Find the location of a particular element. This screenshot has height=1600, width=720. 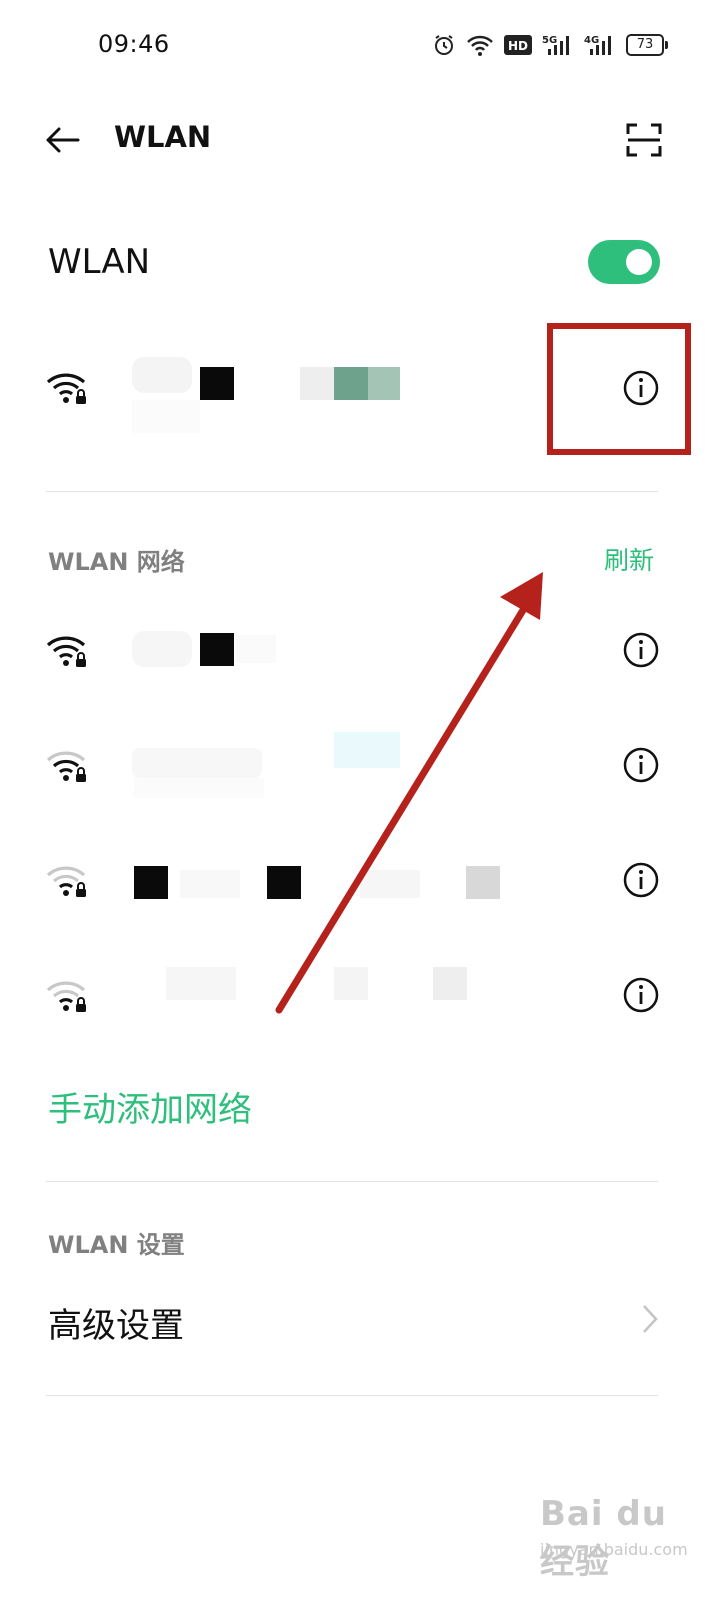

refresh-button: 刷新 is located at coordinates (629, 559).